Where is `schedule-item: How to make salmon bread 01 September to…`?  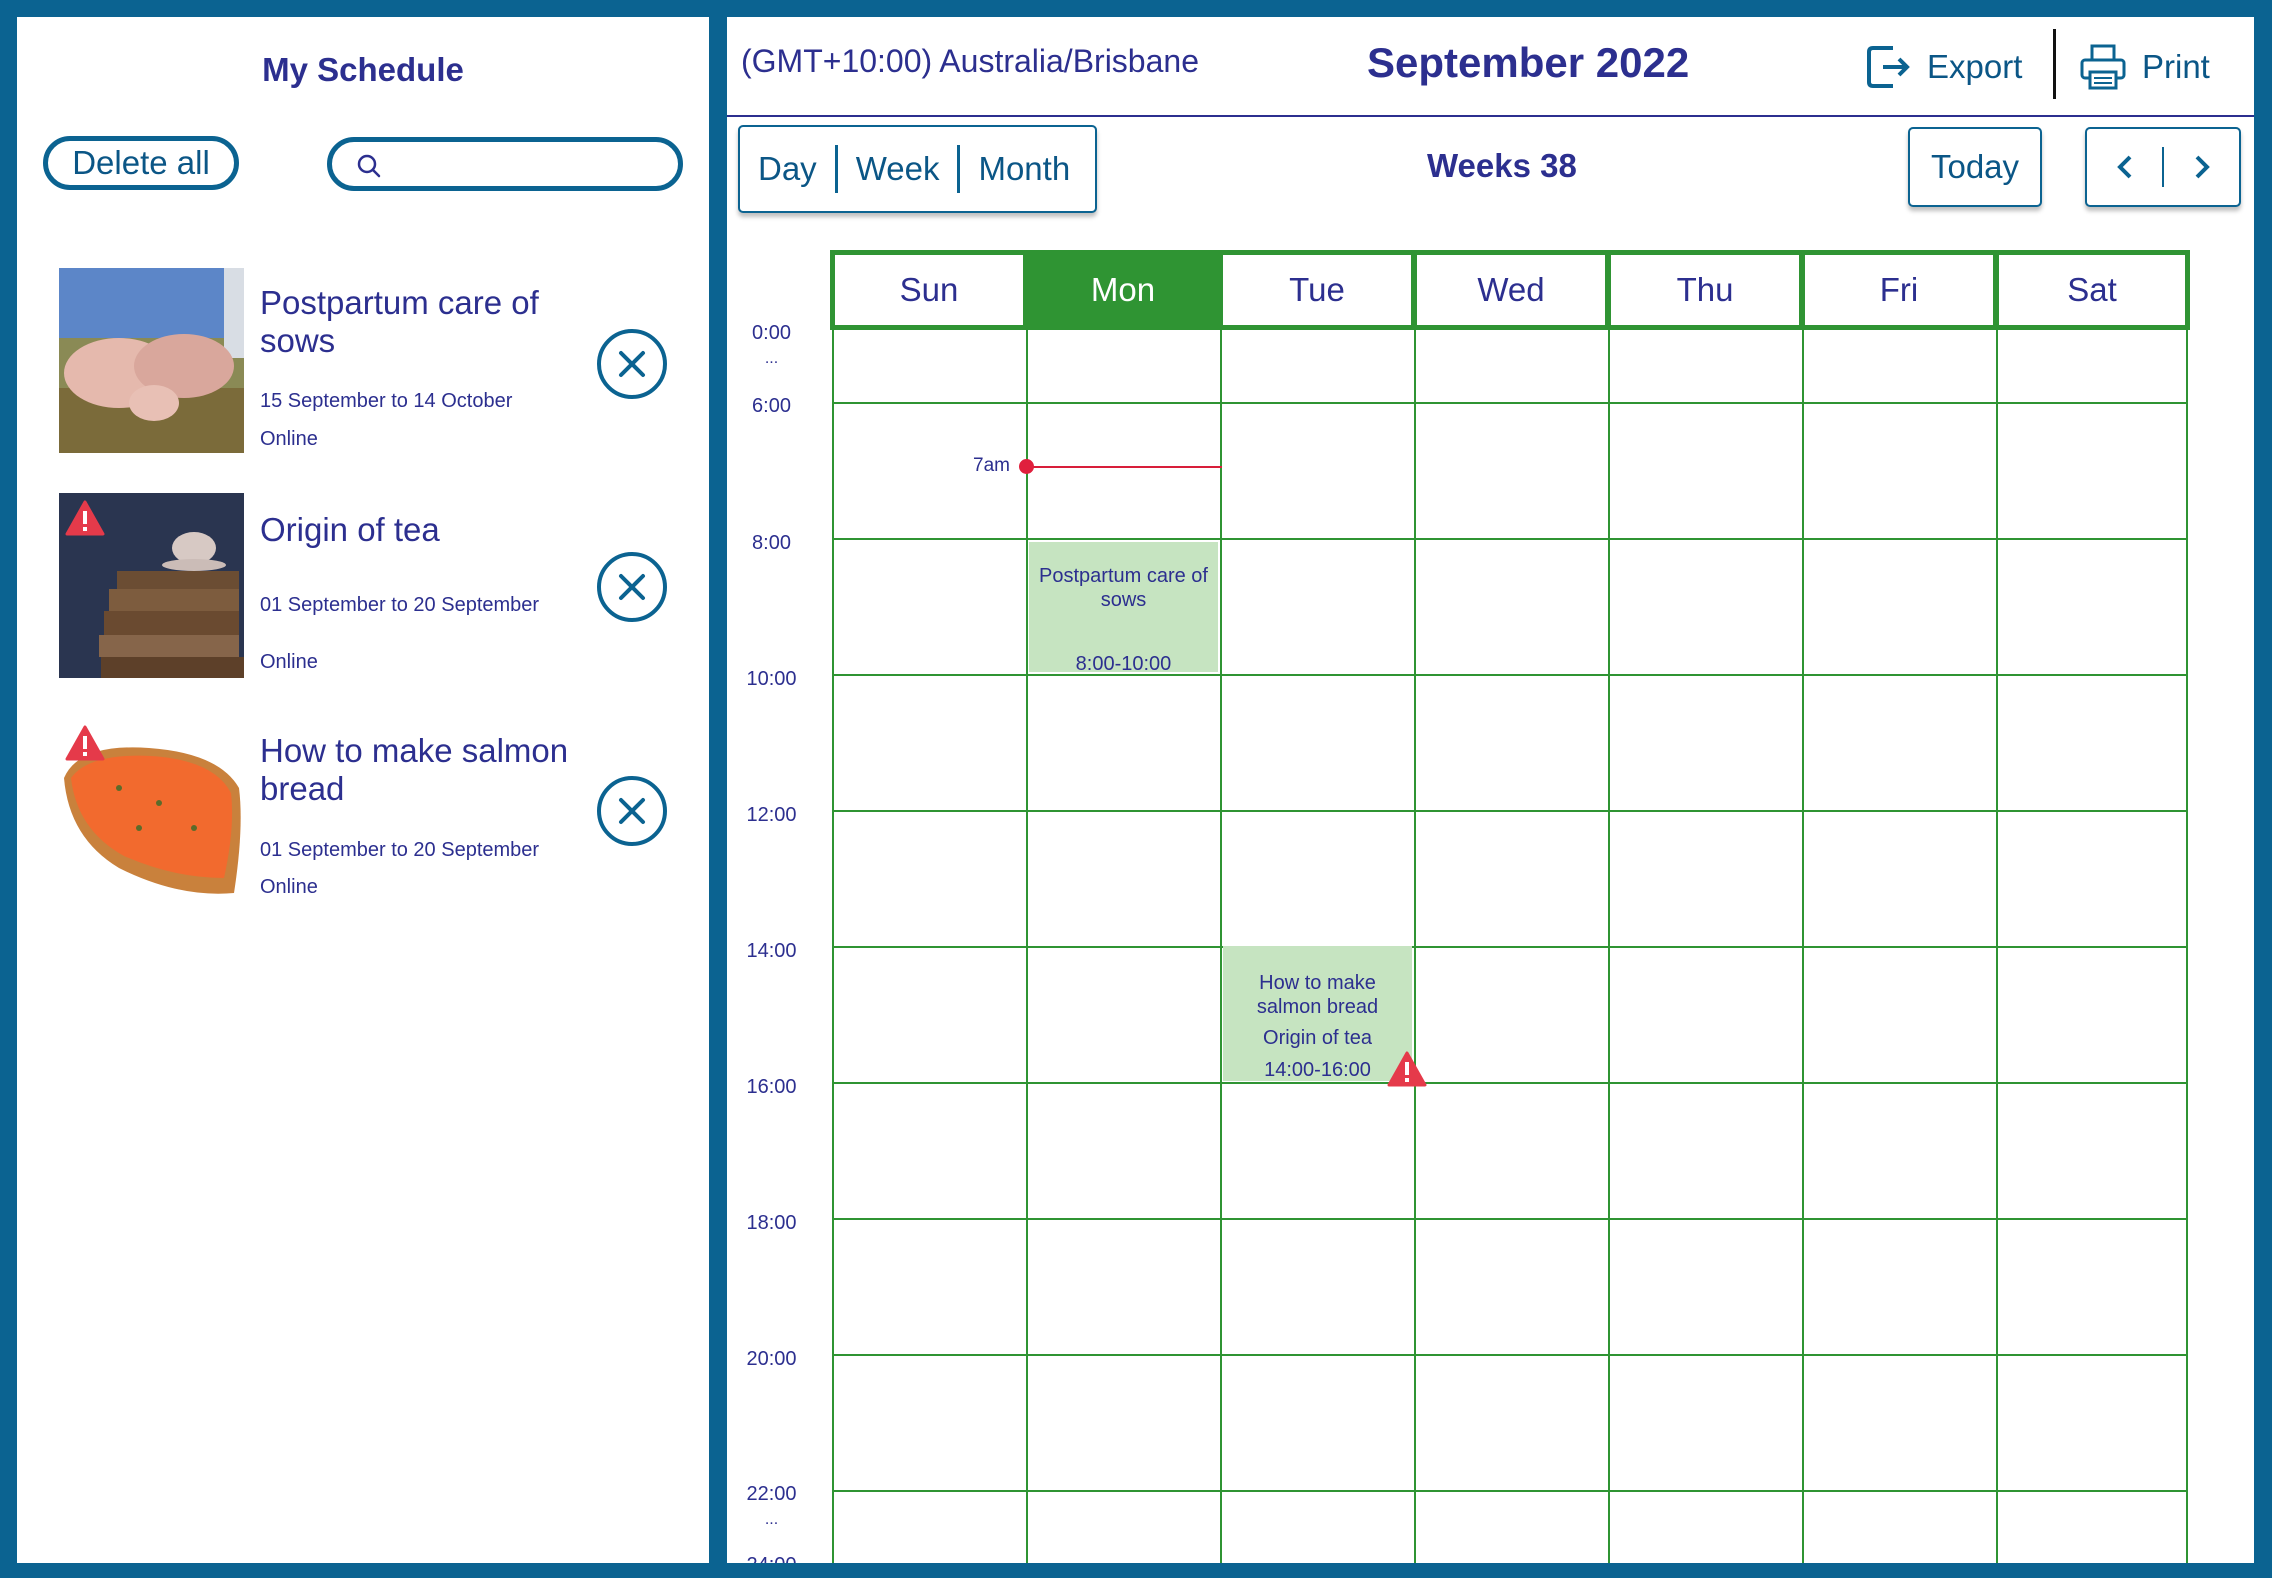 schedule-item: How to make salmon bread 01 September to… is located at coordinates (379, 811).